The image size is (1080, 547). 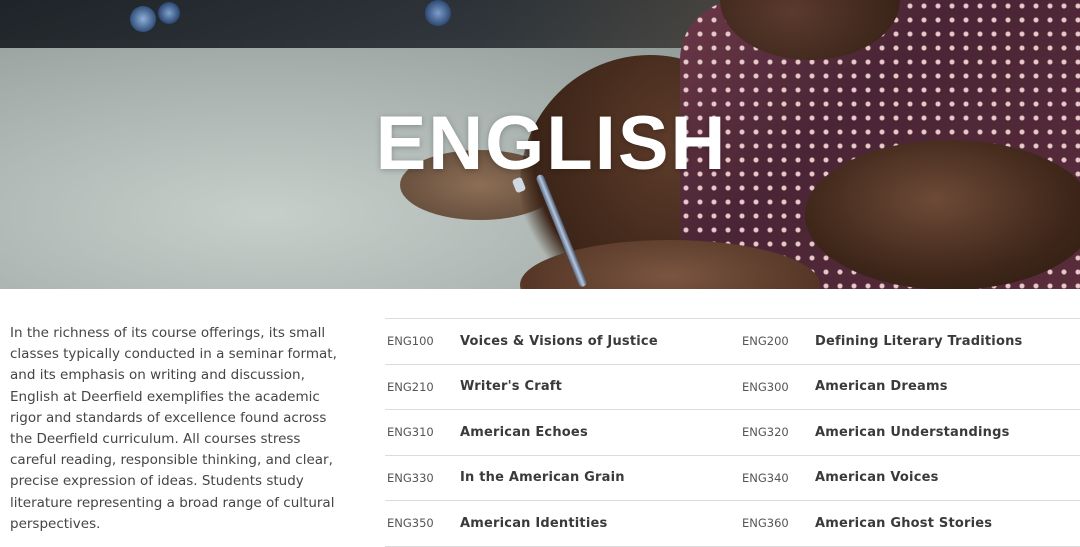 What do you see at coordinates (765, 432) in the screenshot?
I see `course-code: ENG320` at bounding box center [765, 432].